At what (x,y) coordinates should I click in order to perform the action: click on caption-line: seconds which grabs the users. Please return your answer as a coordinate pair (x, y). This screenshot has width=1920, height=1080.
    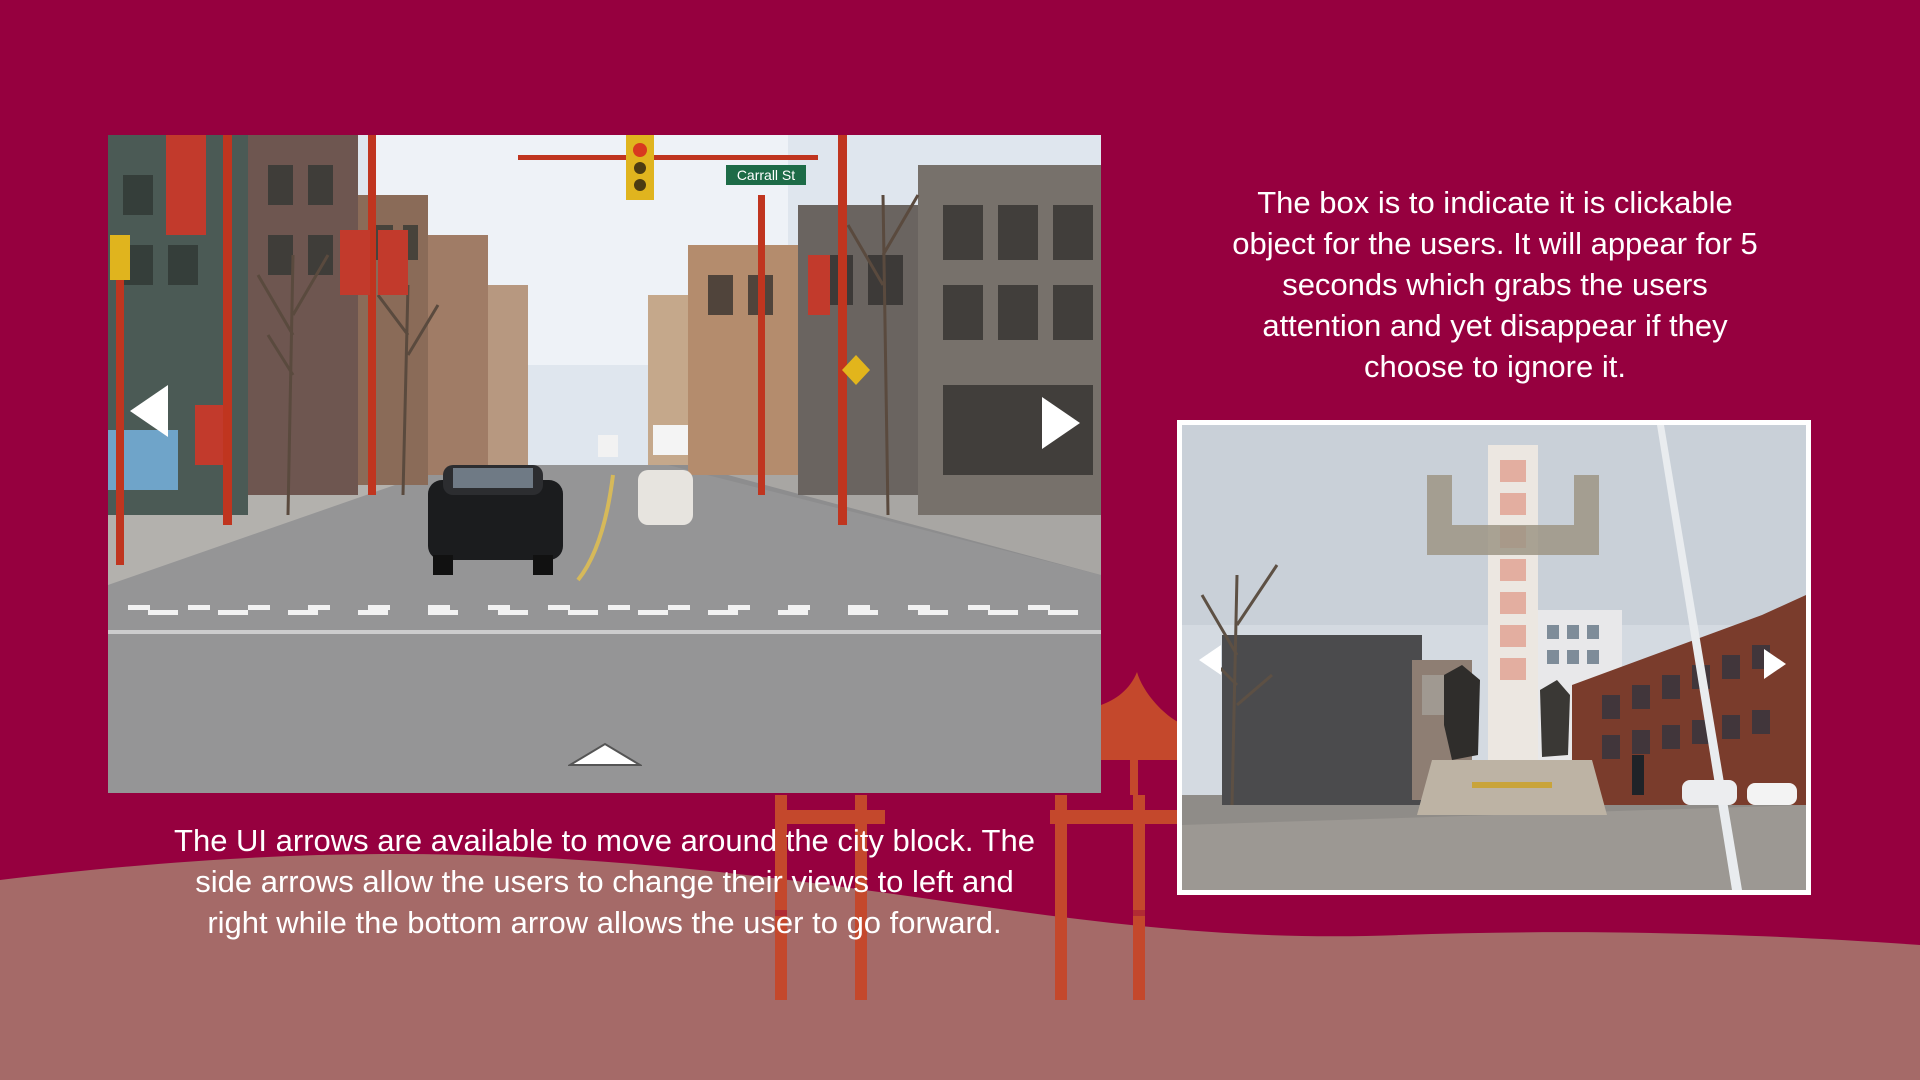
    Looking at the image, I should click on (1495, 284).